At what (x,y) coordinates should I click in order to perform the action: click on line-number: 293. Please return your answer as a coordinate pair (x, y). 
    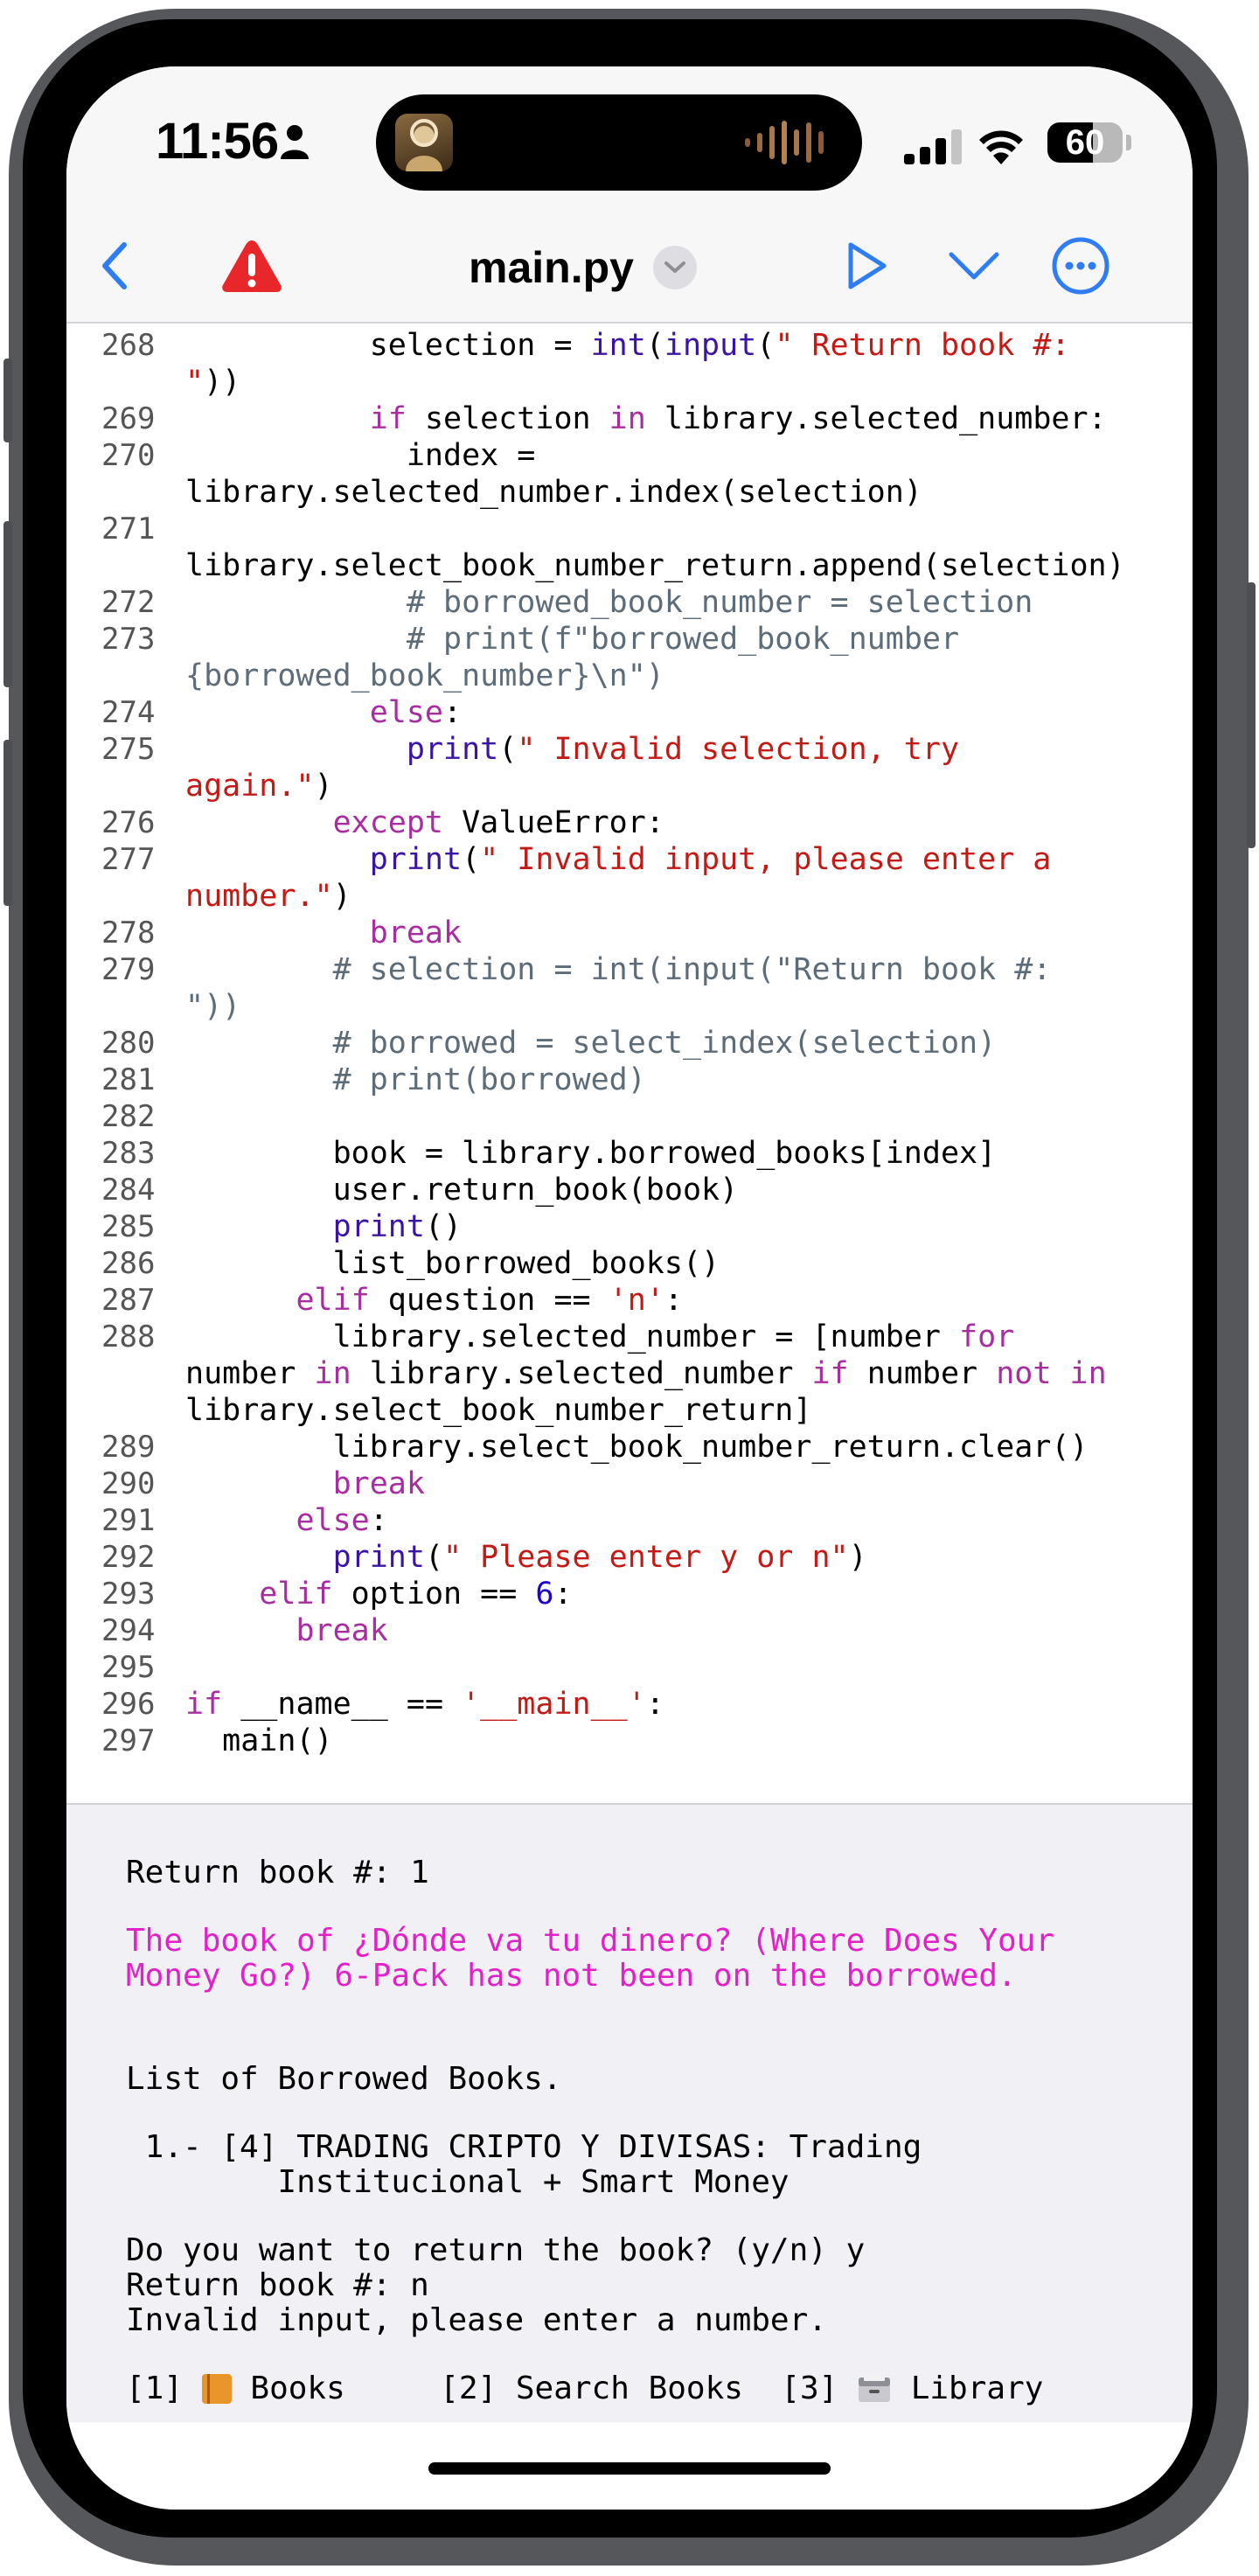
    Looking at the image, I should click on (128, 1594).